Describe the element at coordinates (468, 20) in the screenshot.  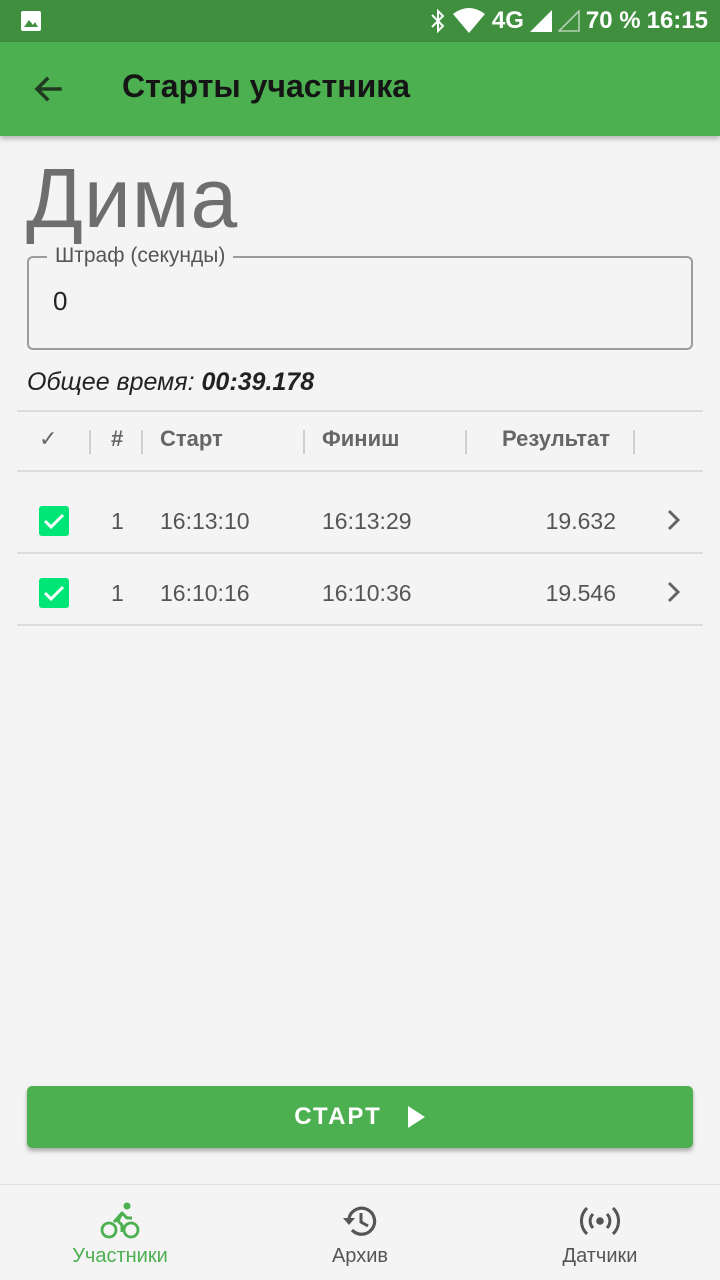
I see `wifi-icon` at that location.